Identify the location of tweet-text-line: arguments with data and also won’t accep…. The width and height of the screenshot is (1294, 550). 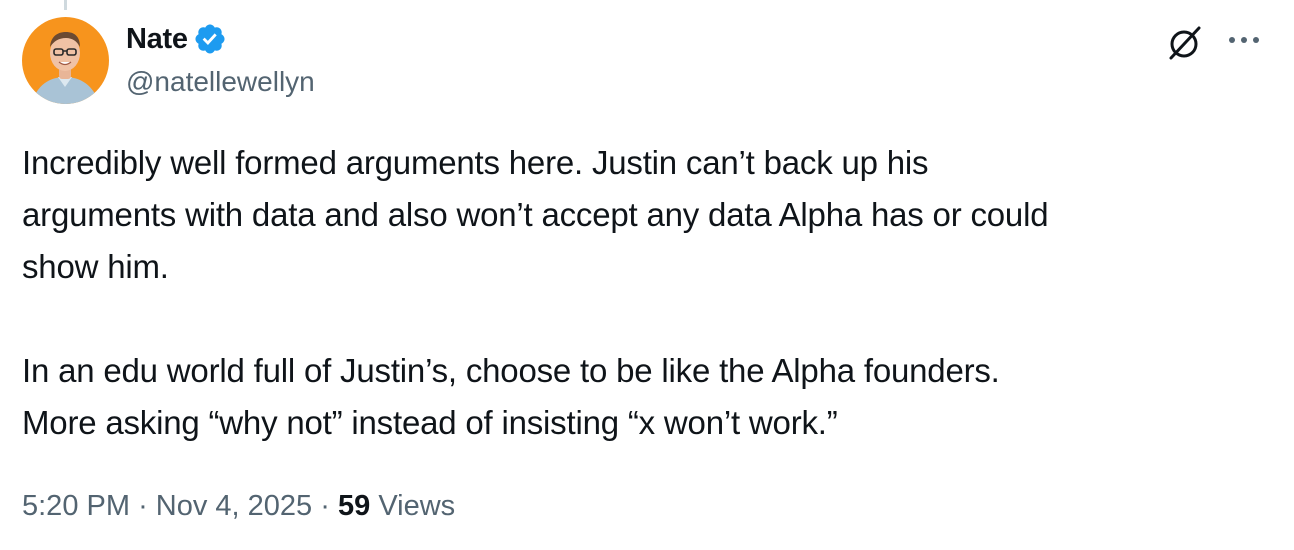
(535, 214).